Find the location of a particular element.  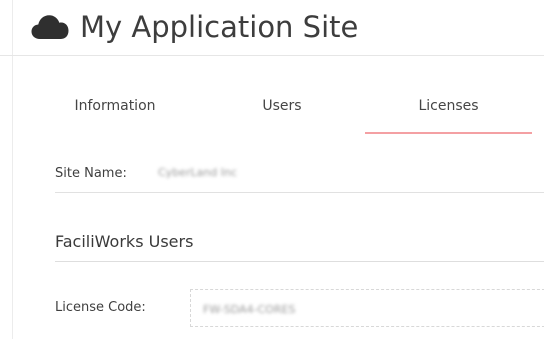

site-name-field: Site Name: CyberLand Inc is located at coordinates (299, 175).